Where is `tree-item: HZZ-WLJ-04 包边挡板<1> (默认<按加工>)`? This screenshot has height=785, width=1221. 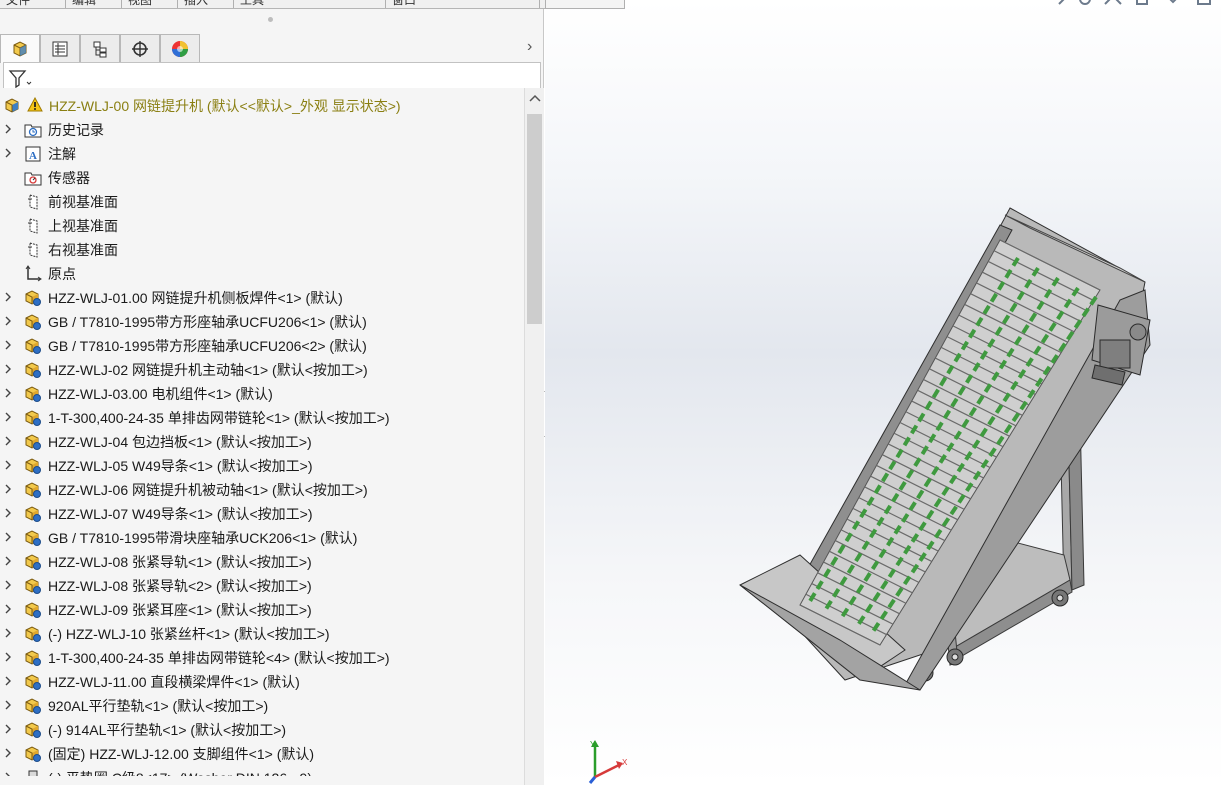 tree-item: HZZ-WLJ-04 包边挡板<1> (默认<按加工>) is located at coordinates (262, 442).